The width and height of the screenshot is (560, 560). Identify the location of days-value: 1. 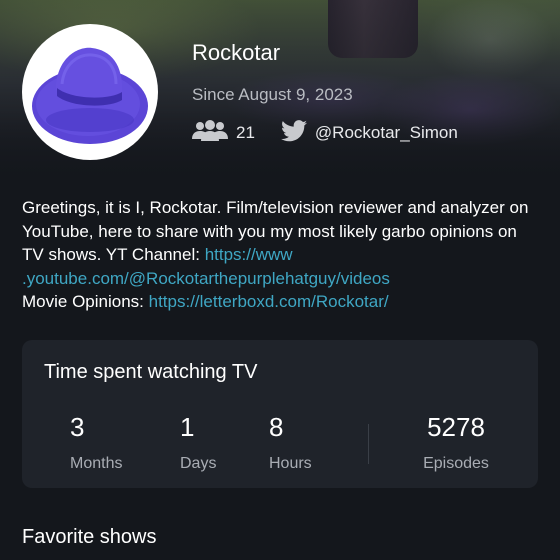
(187, 427).